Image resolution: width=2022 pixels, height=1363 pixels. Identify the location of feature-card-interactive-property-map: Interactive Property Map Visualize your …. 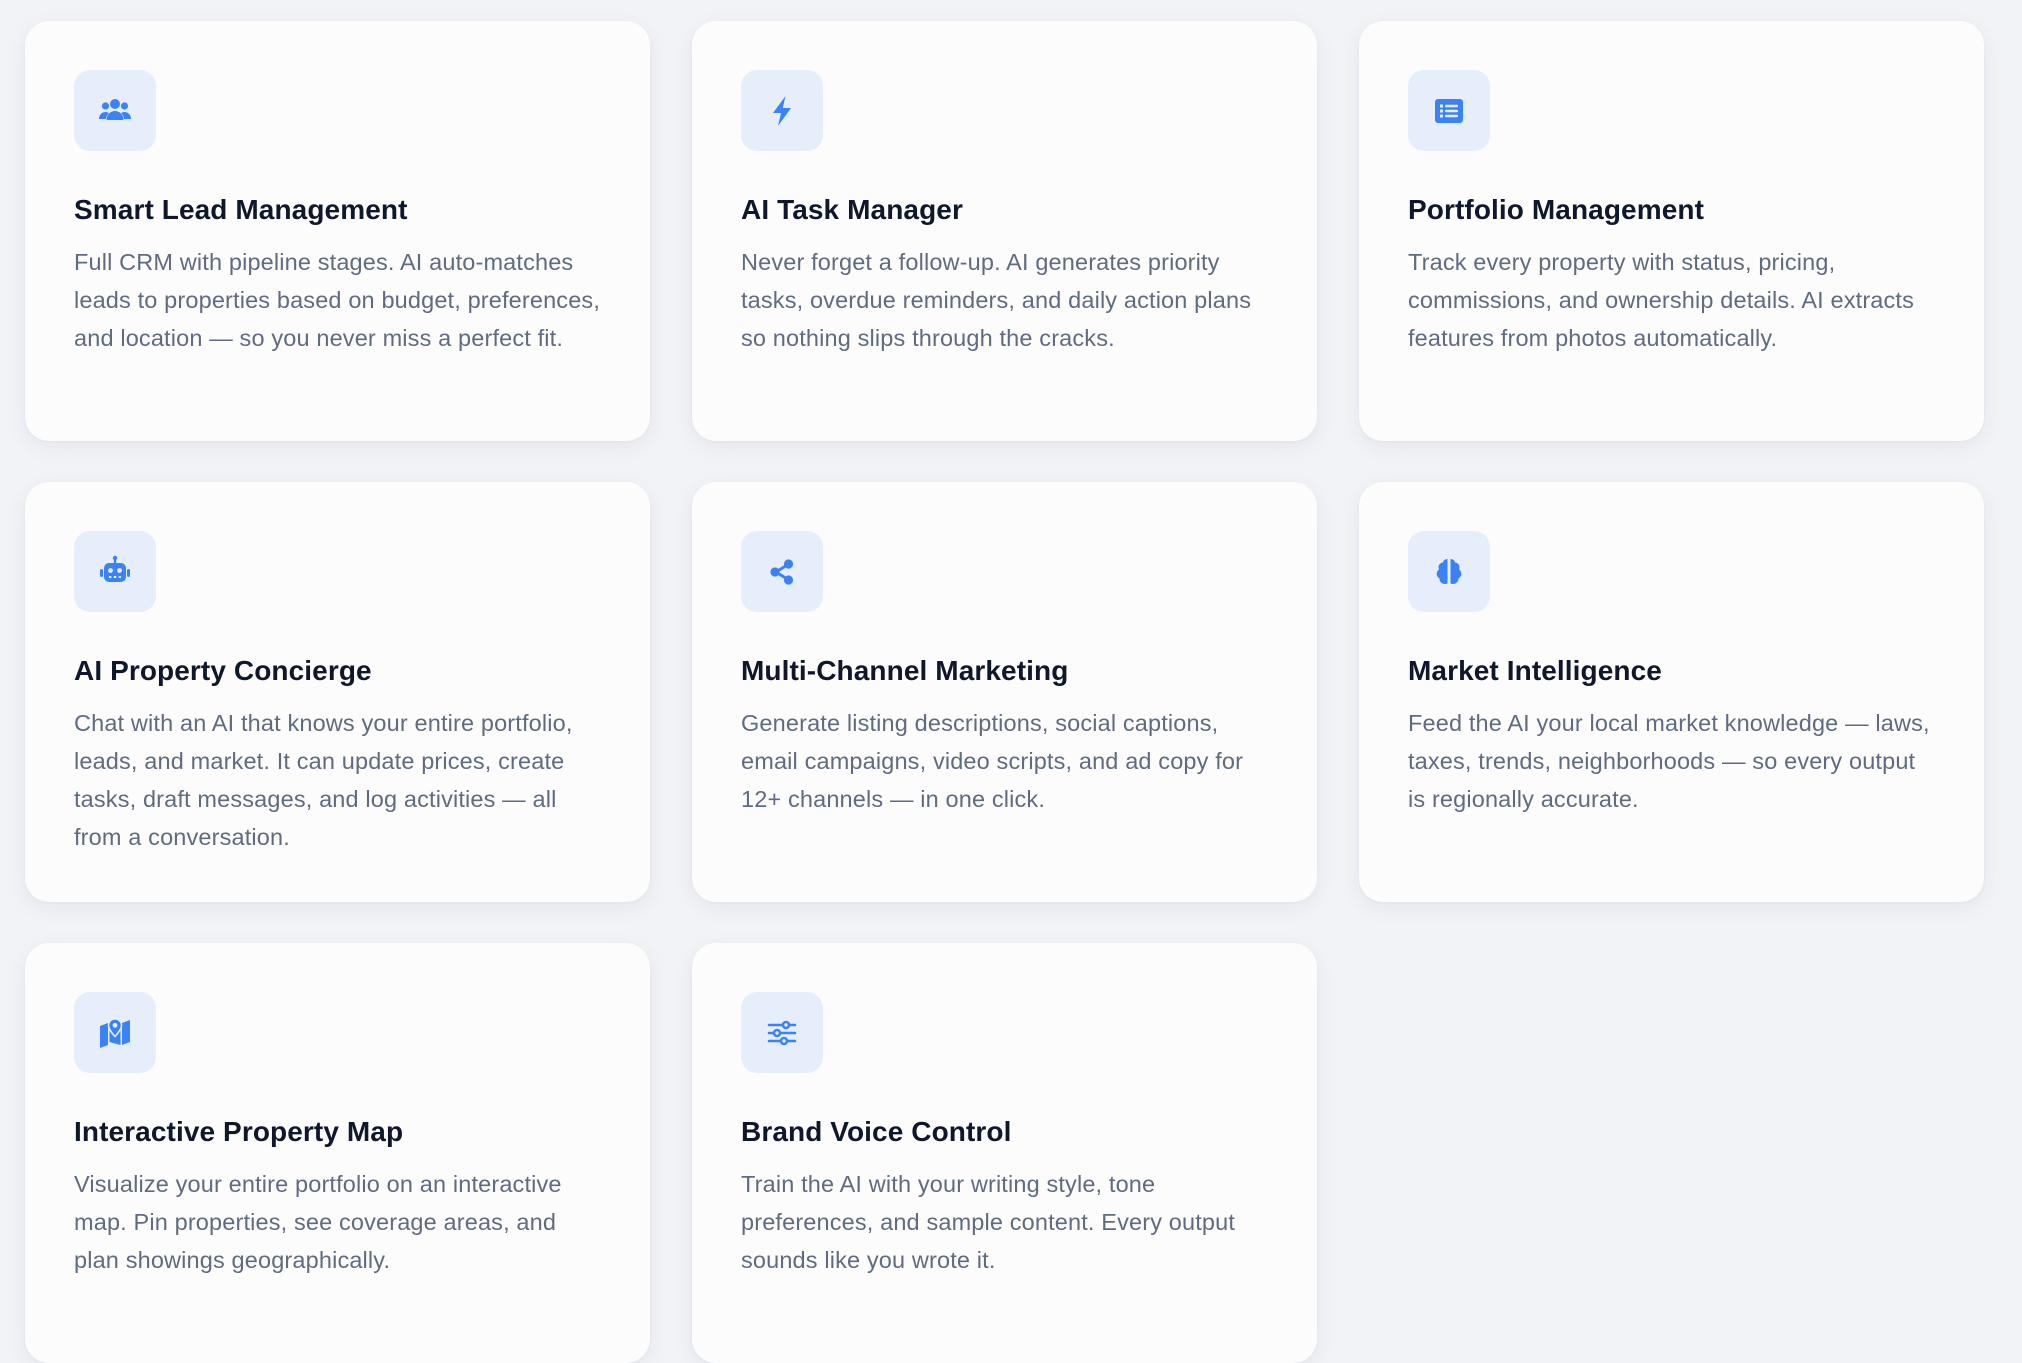
(337, 1153).